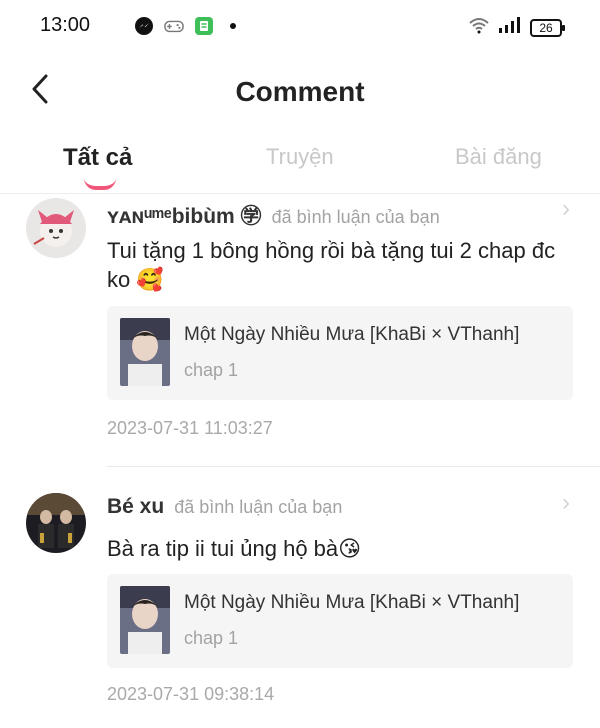  What do you see at coordinates (233, 26) in the screenshot?
I see `dot-icon` at bounding box center [233, 26].